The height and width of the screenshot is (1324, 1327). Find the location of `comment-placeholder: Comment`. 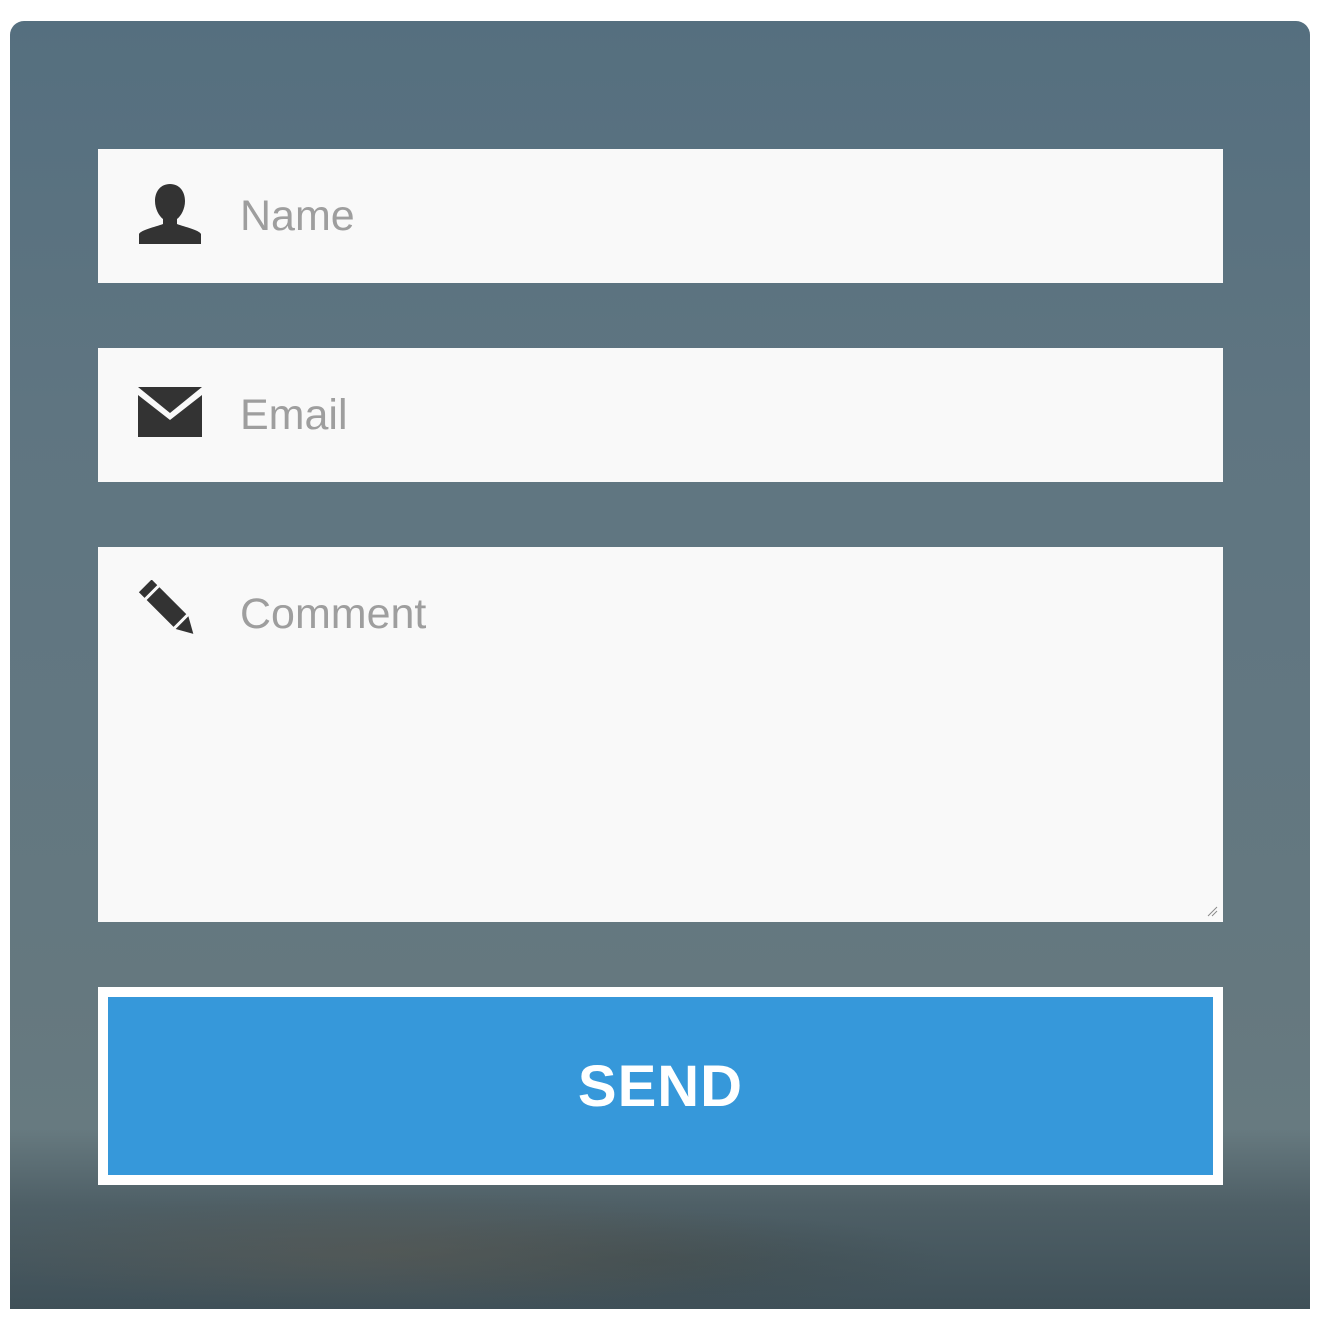

comment-placeholder: Comment is located at coordinates (333, 614).